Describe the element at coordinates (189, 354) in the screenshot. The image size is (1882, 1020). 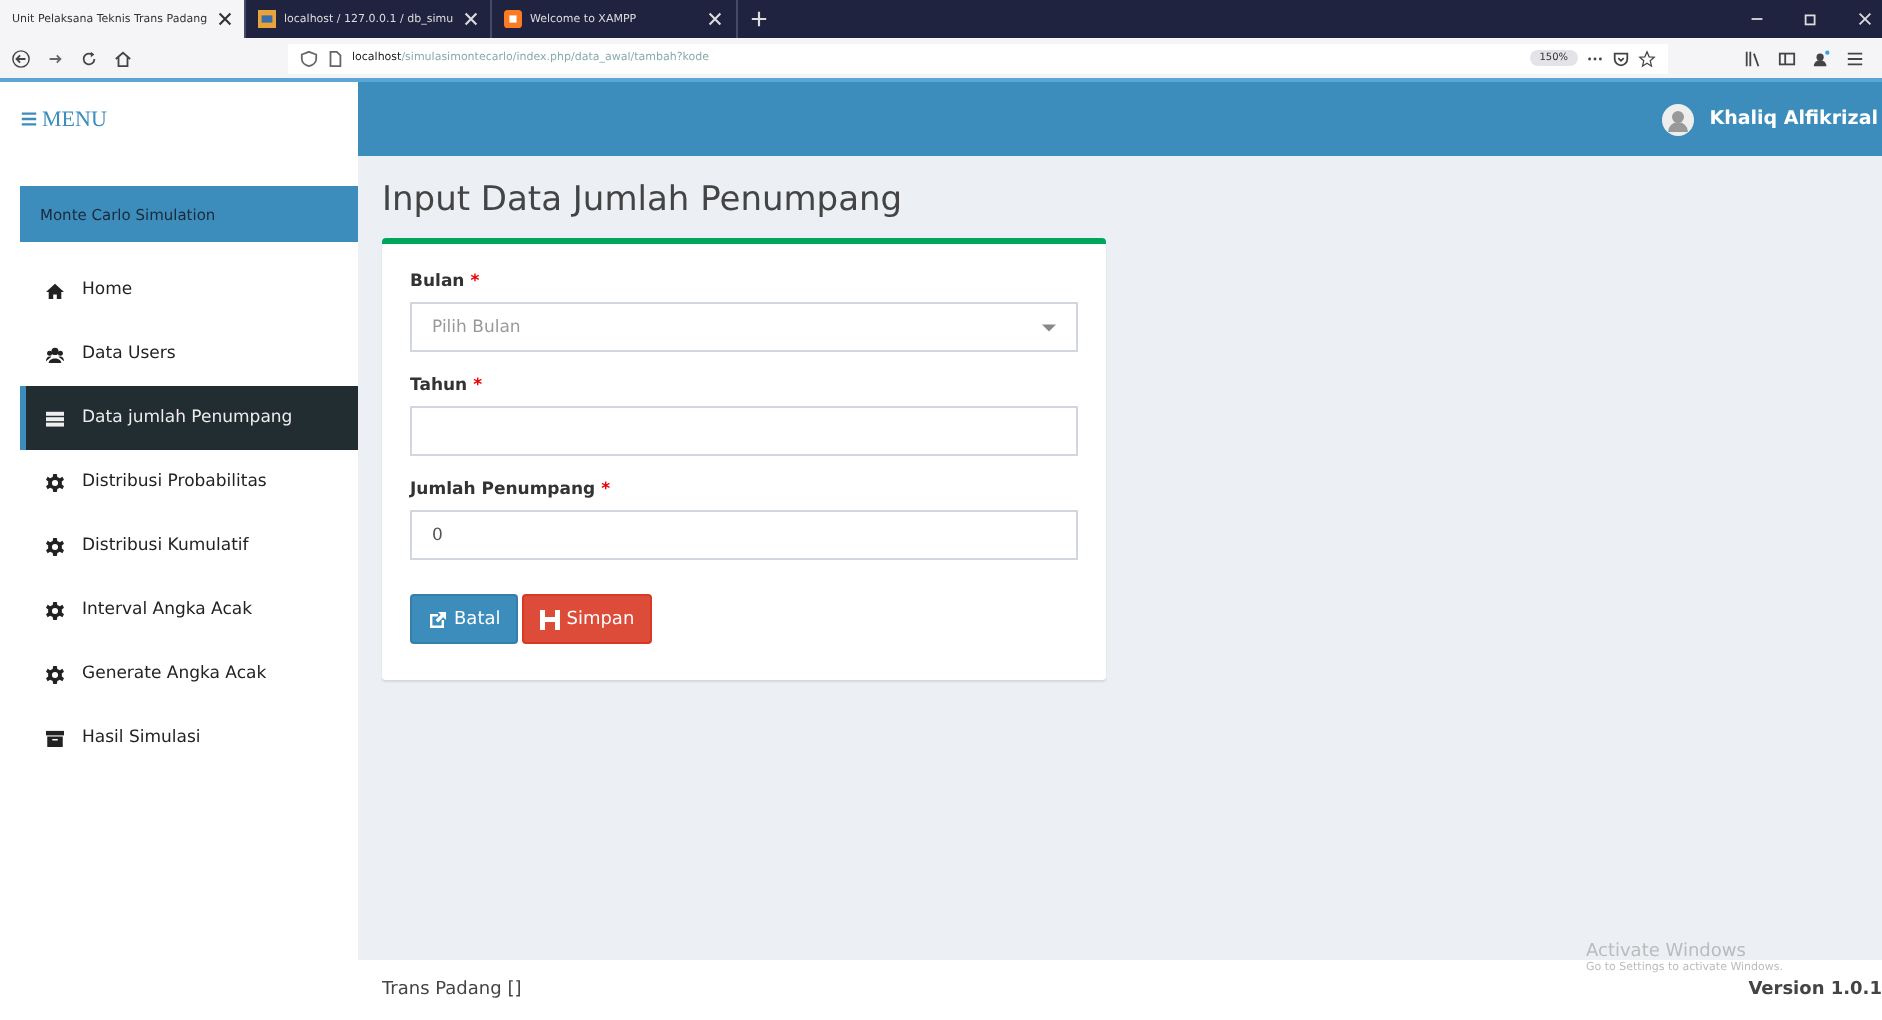
I see `sidebar-item: Data Users` at that location.